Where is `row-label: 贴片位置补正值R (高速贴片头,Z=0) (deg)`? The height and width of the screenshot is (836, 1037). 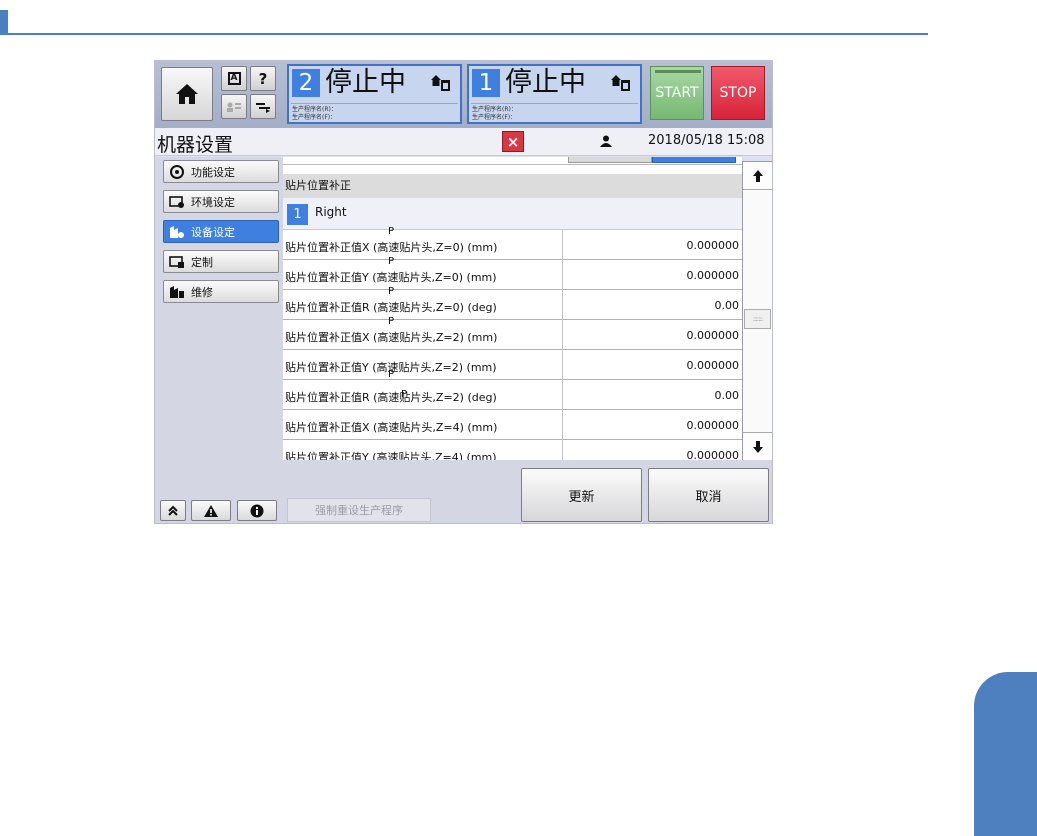
row-label: 贴片位置补正值R (高速贴片头,Z=0) (deg) is located at coordinates (391, 307).